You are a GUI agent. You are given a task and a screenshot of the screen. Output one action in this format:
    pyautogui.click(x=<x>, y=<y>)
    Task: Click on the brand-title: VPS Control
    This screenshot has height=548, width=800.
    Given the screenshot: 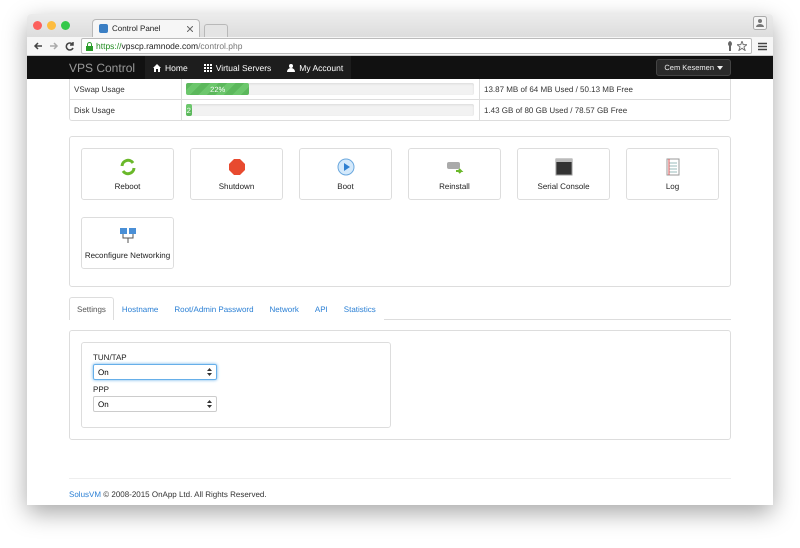 What is the action you would take?
    pyautogui.click(x=107, y=67)
    